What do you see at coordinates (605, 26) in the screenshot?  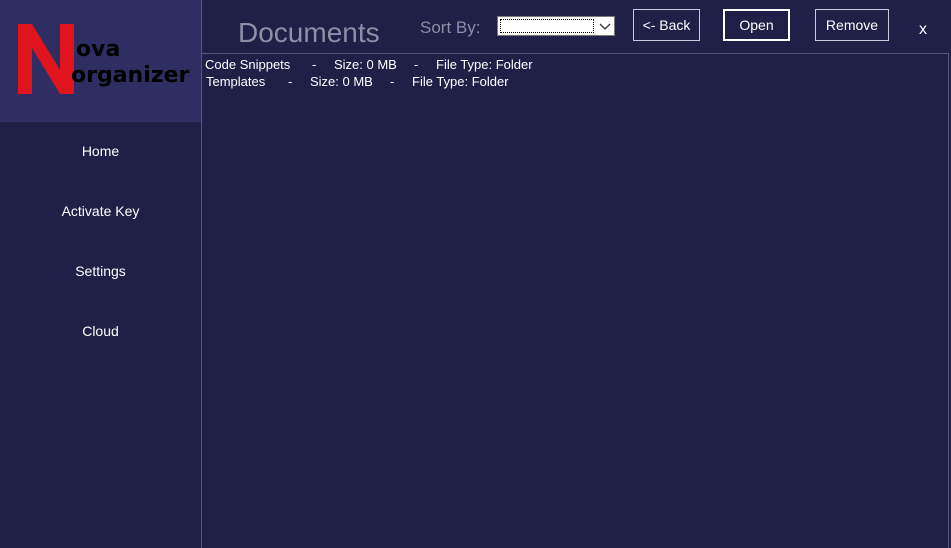 I see `chevron-down-icon` at bounding box center [605, 26].